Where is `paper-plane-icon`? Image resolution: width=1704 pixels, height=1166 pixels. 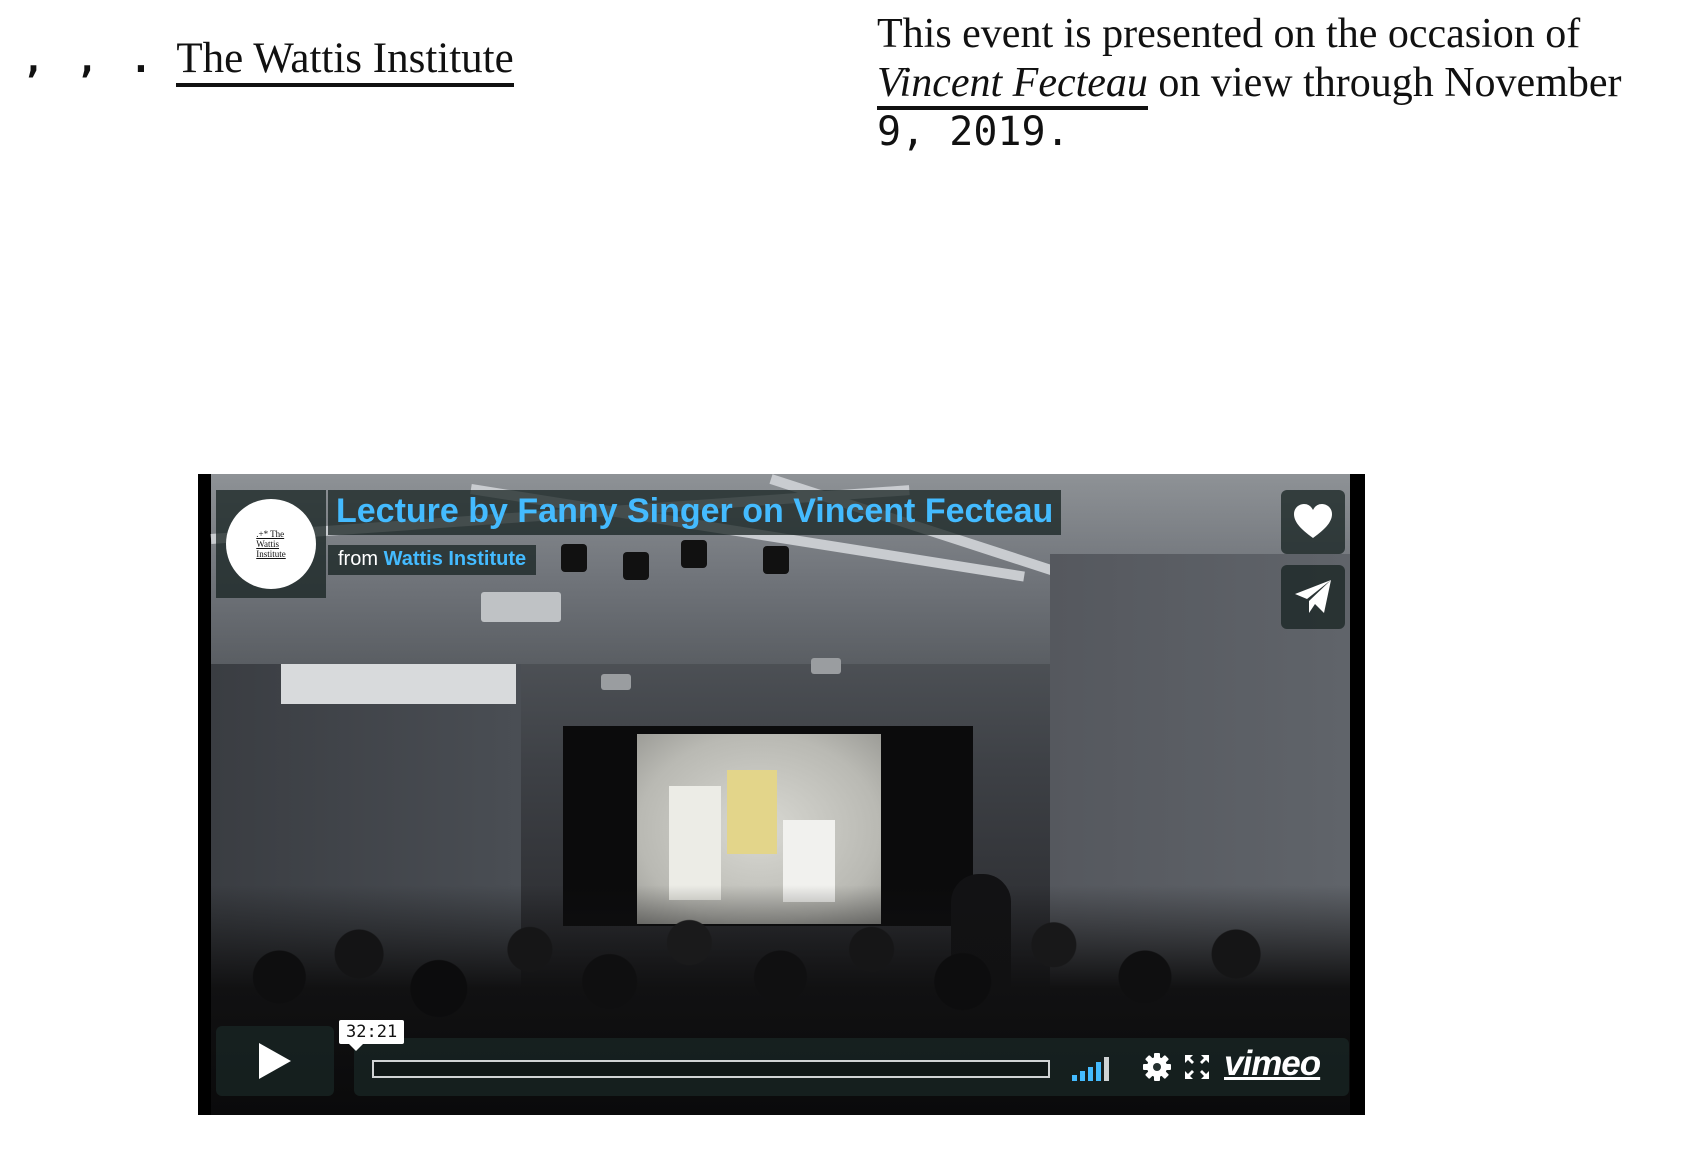
paper-plane-icon is located at coordinates (1313, 596).